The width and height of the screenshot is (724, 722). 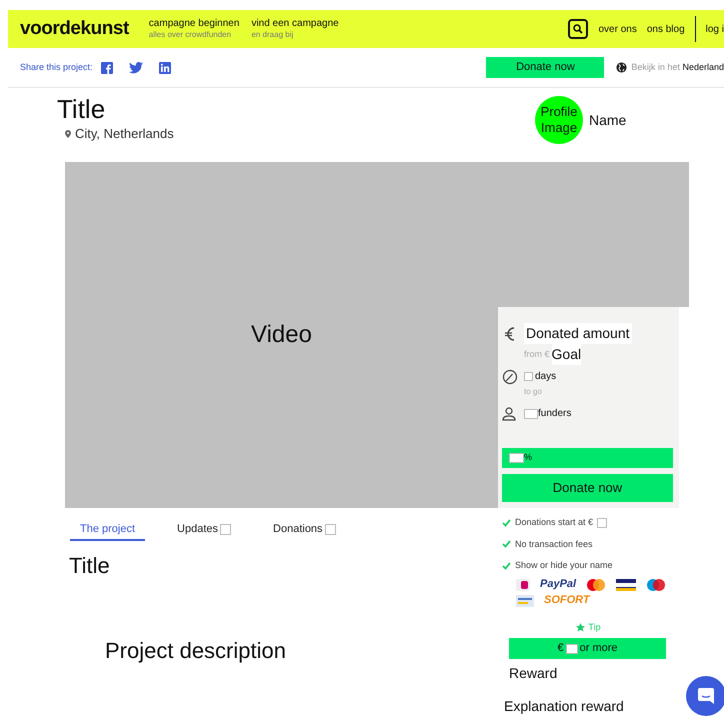 I want to click on login-link: log i, so click(x=715, y=29).